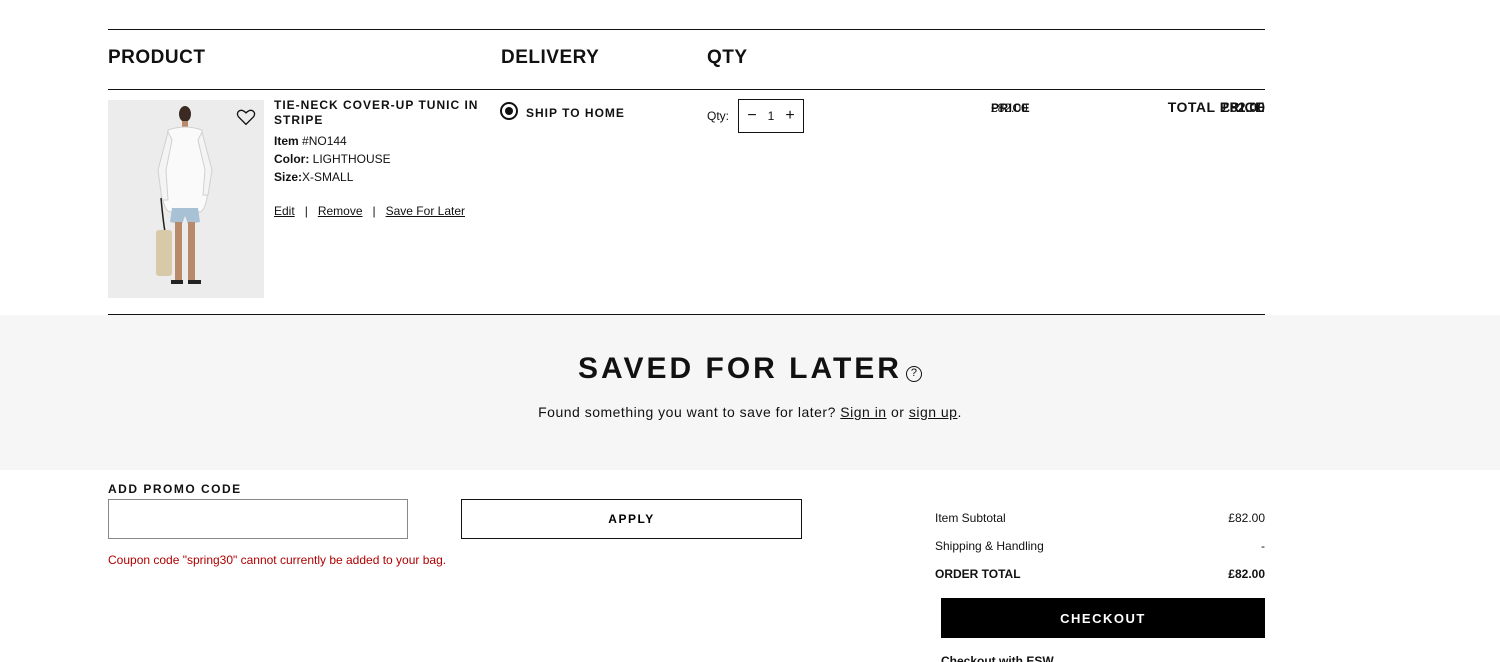  Describe the element at coordinates (897, 412) in the screenshot. I see `or-text: or` at that location.